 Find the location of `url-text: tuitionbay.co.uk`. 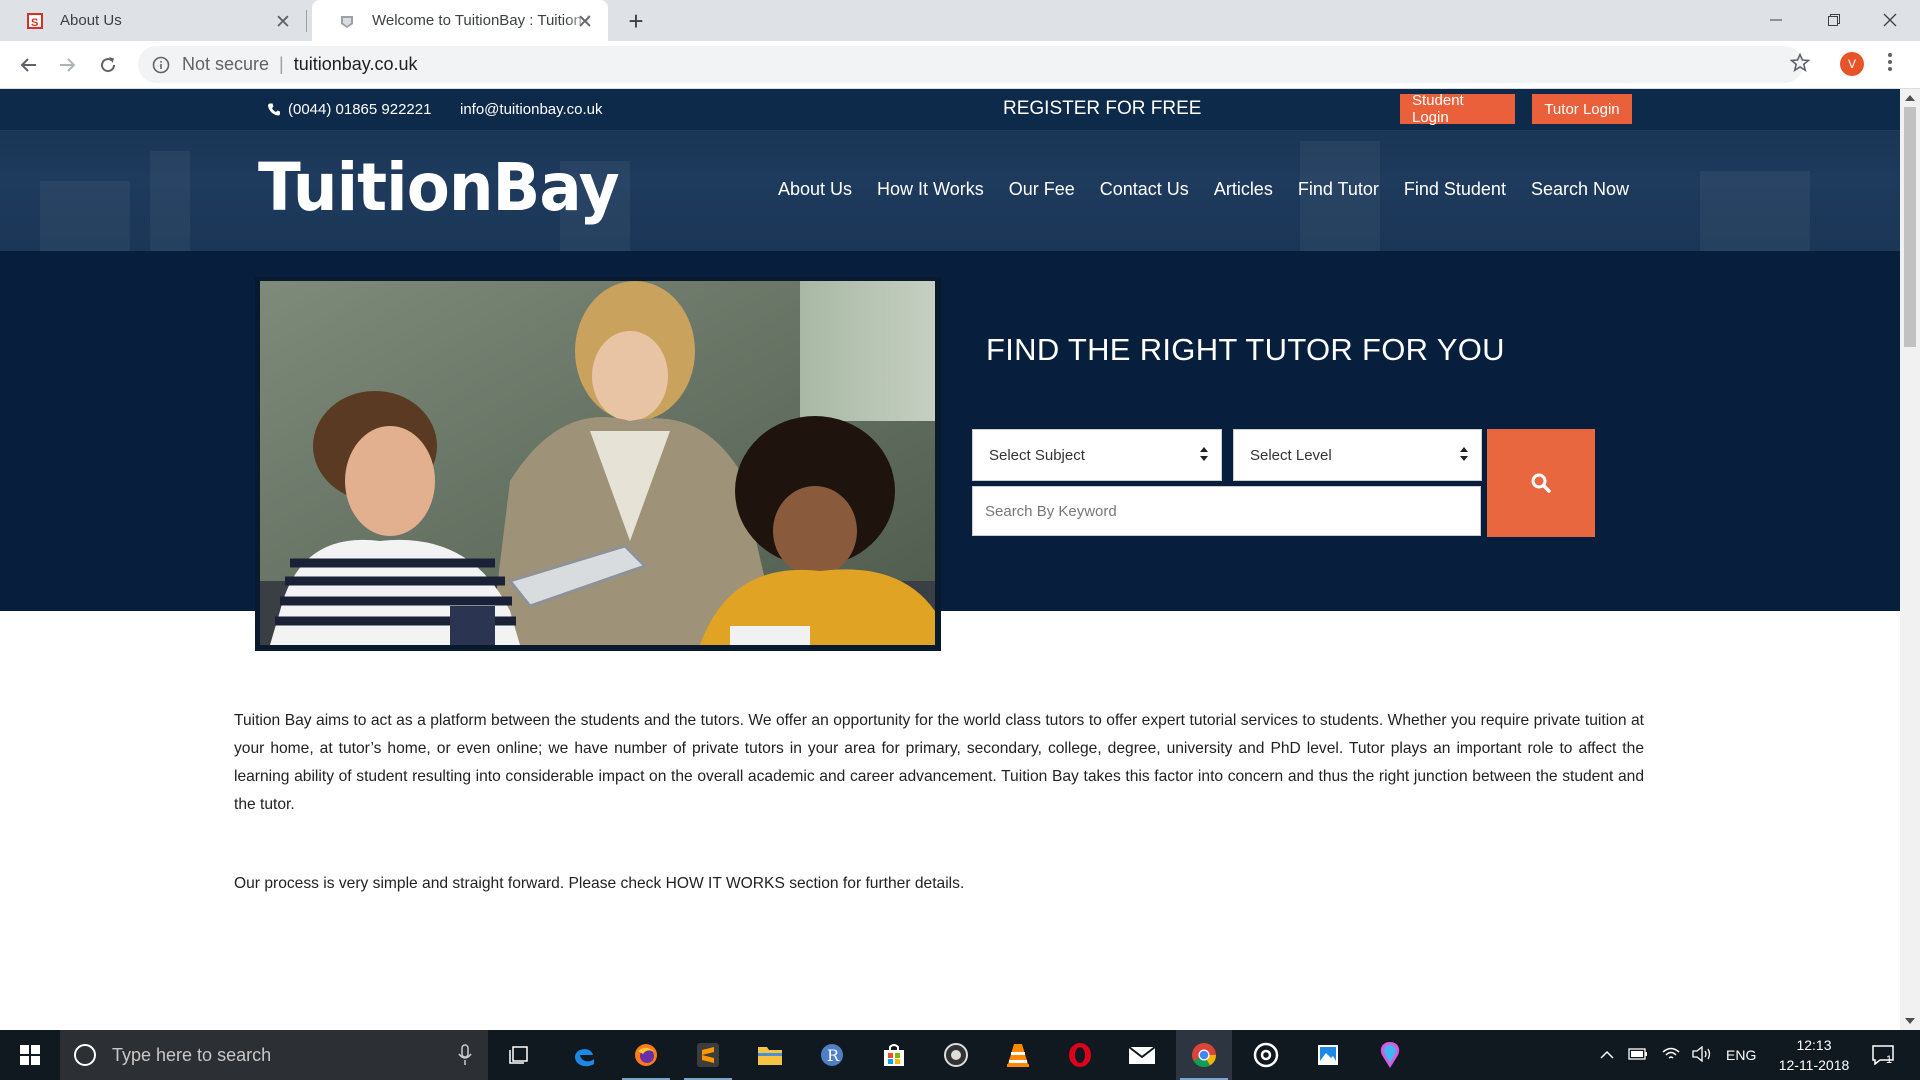

url-text: tuitionbay.co.uk is located at coordinates (356, 64).